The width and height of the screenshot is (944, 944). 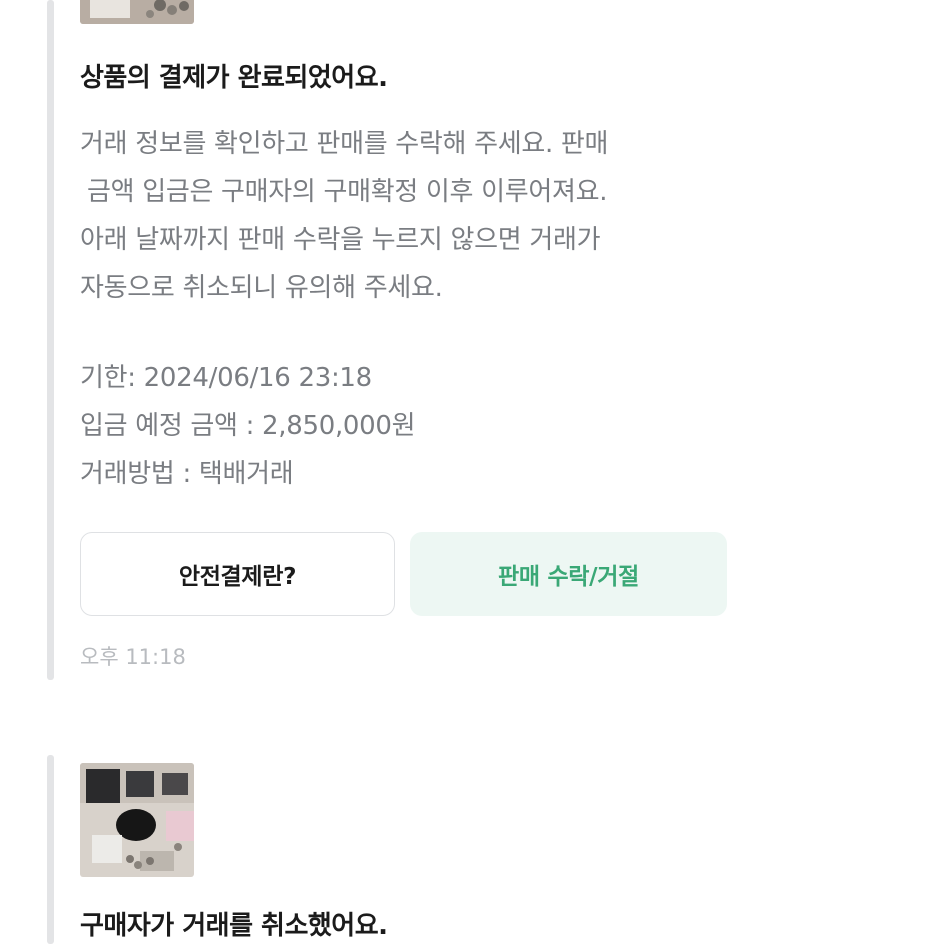 I want to click on instruction-line: 금액 입금은 구매자의 구매확정 이후 이루어져요., so click(x=347, y=192).